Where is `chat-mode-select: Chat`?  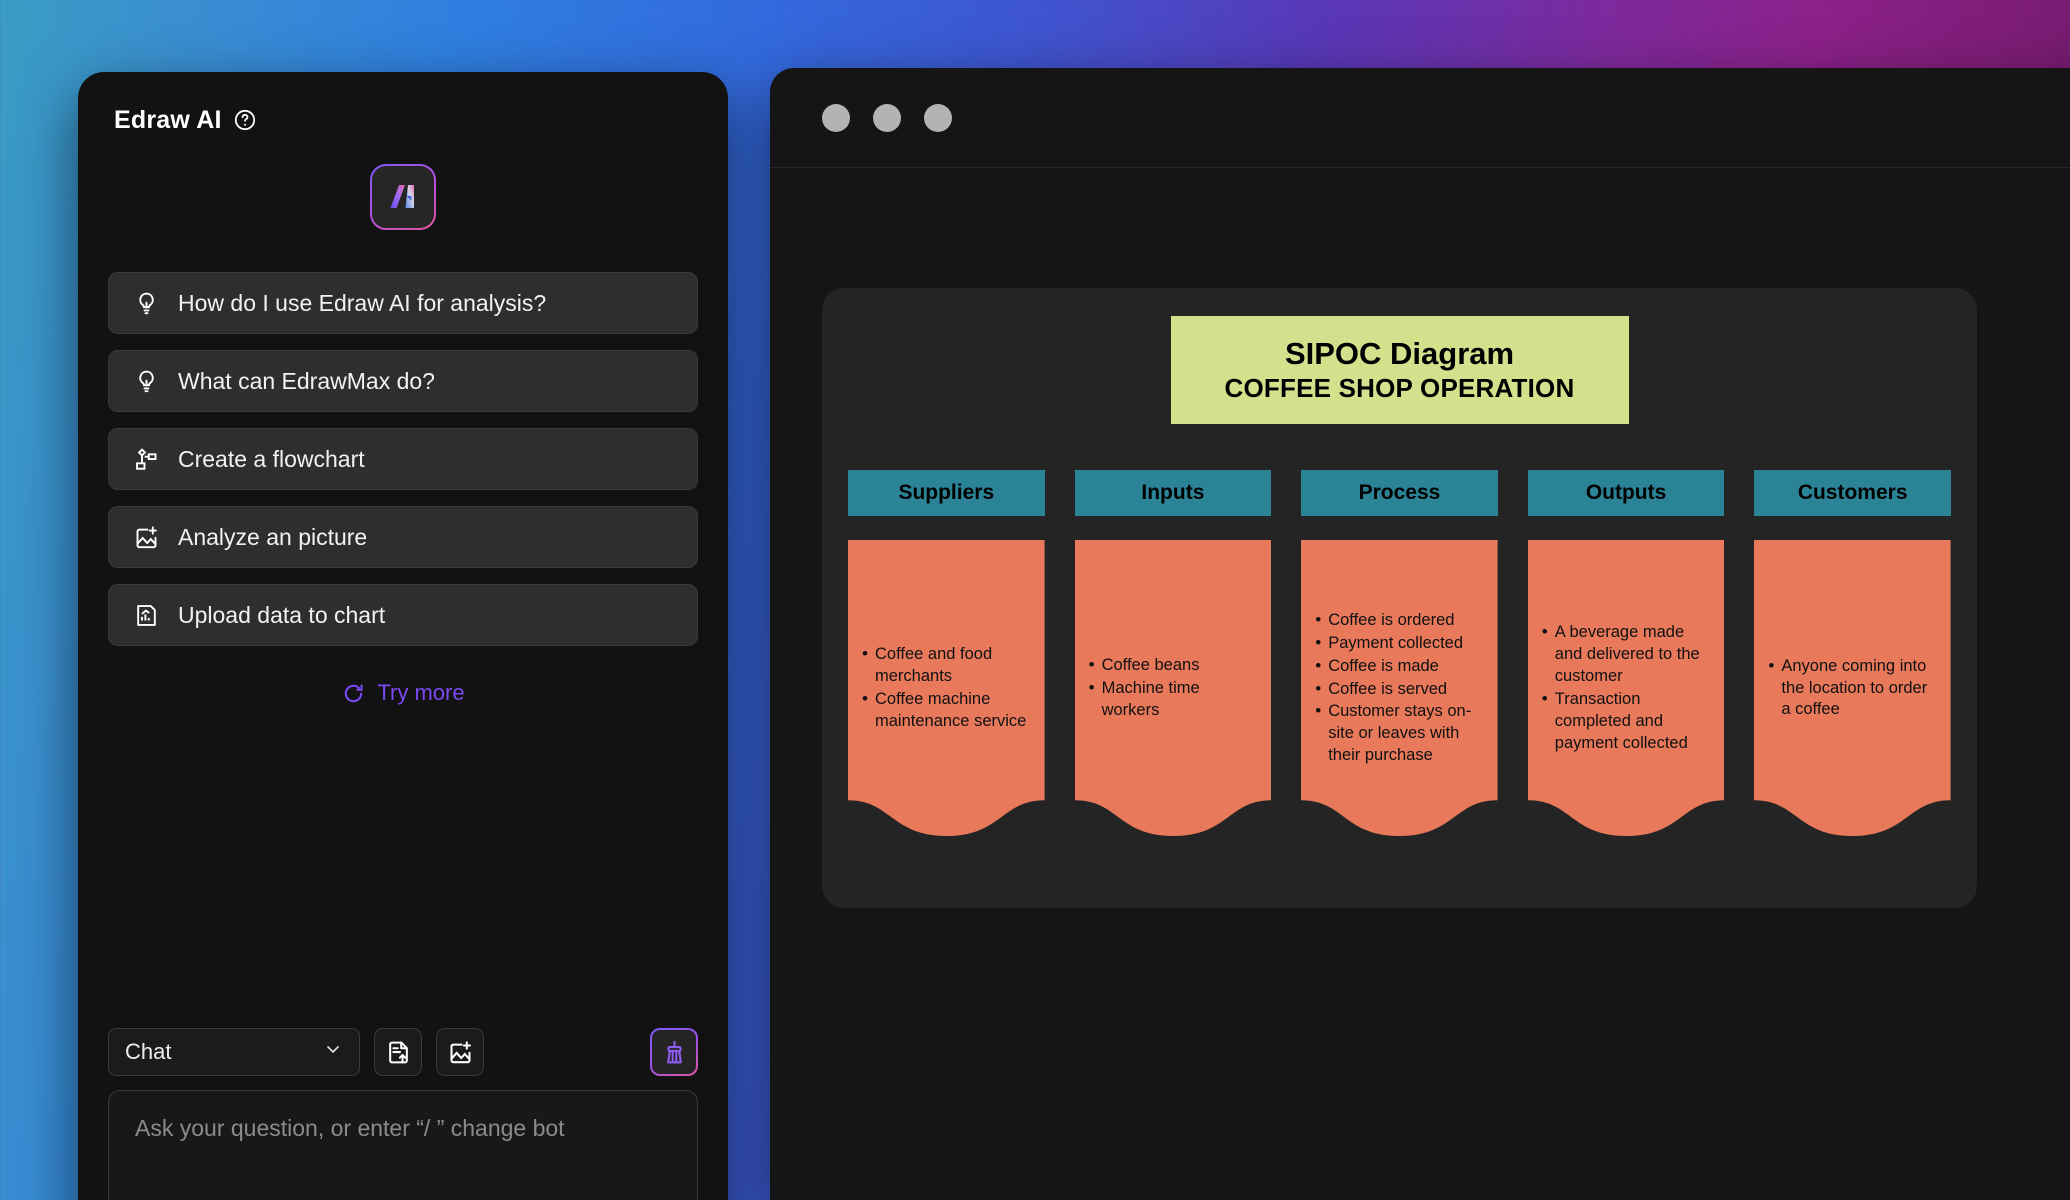
chat-mode-select: Chat is located at coordinates (234, 1052).